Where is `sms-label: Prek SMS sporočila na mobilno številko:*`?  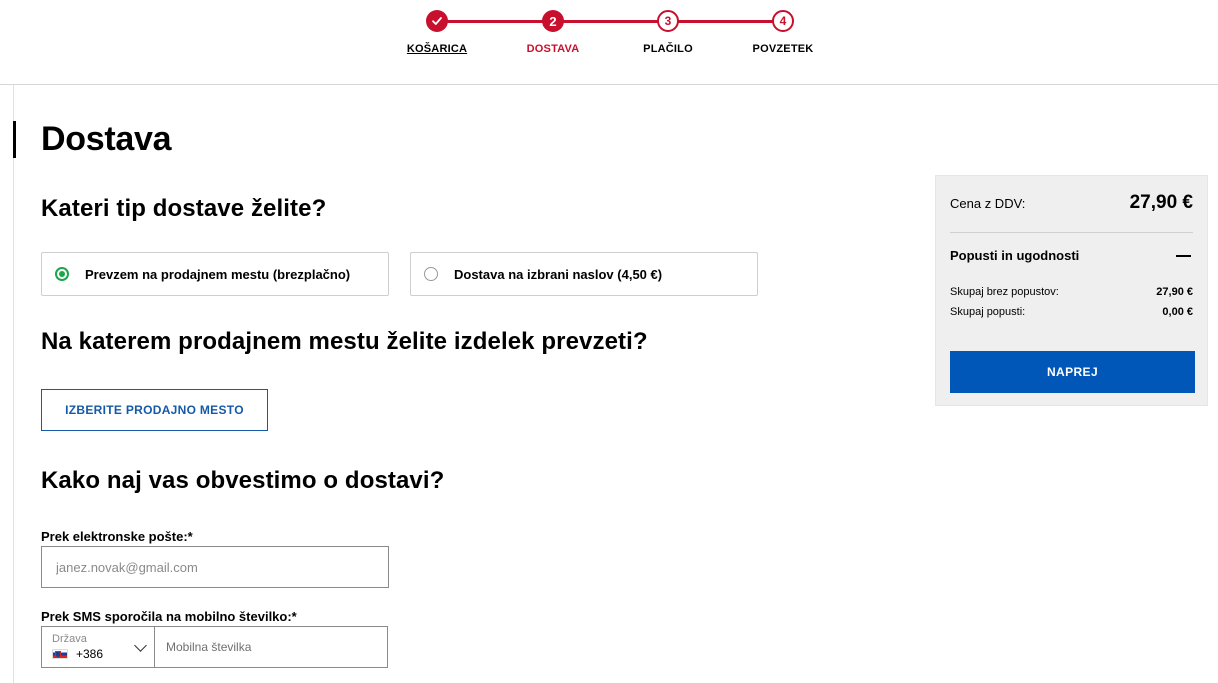
sms-label: Prek SMS sporočila na mobilno številko:* is located at coordinates (169, 616).